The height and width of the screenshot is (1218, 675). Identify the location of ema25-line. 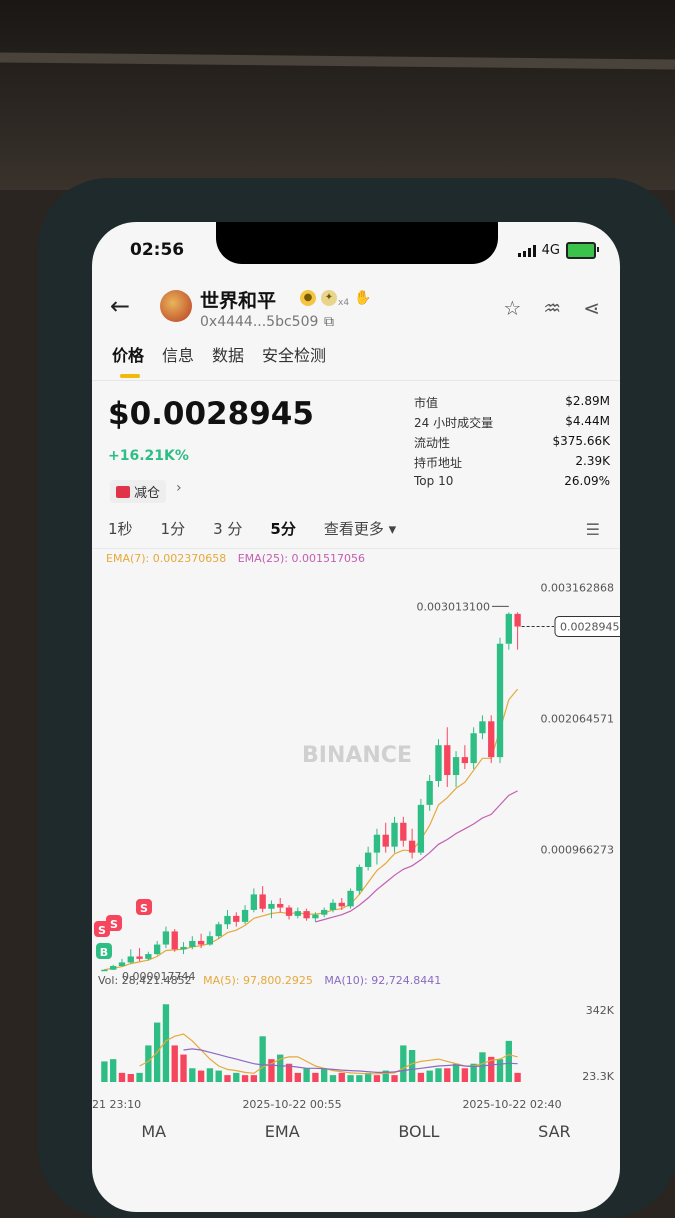
(416, 856).